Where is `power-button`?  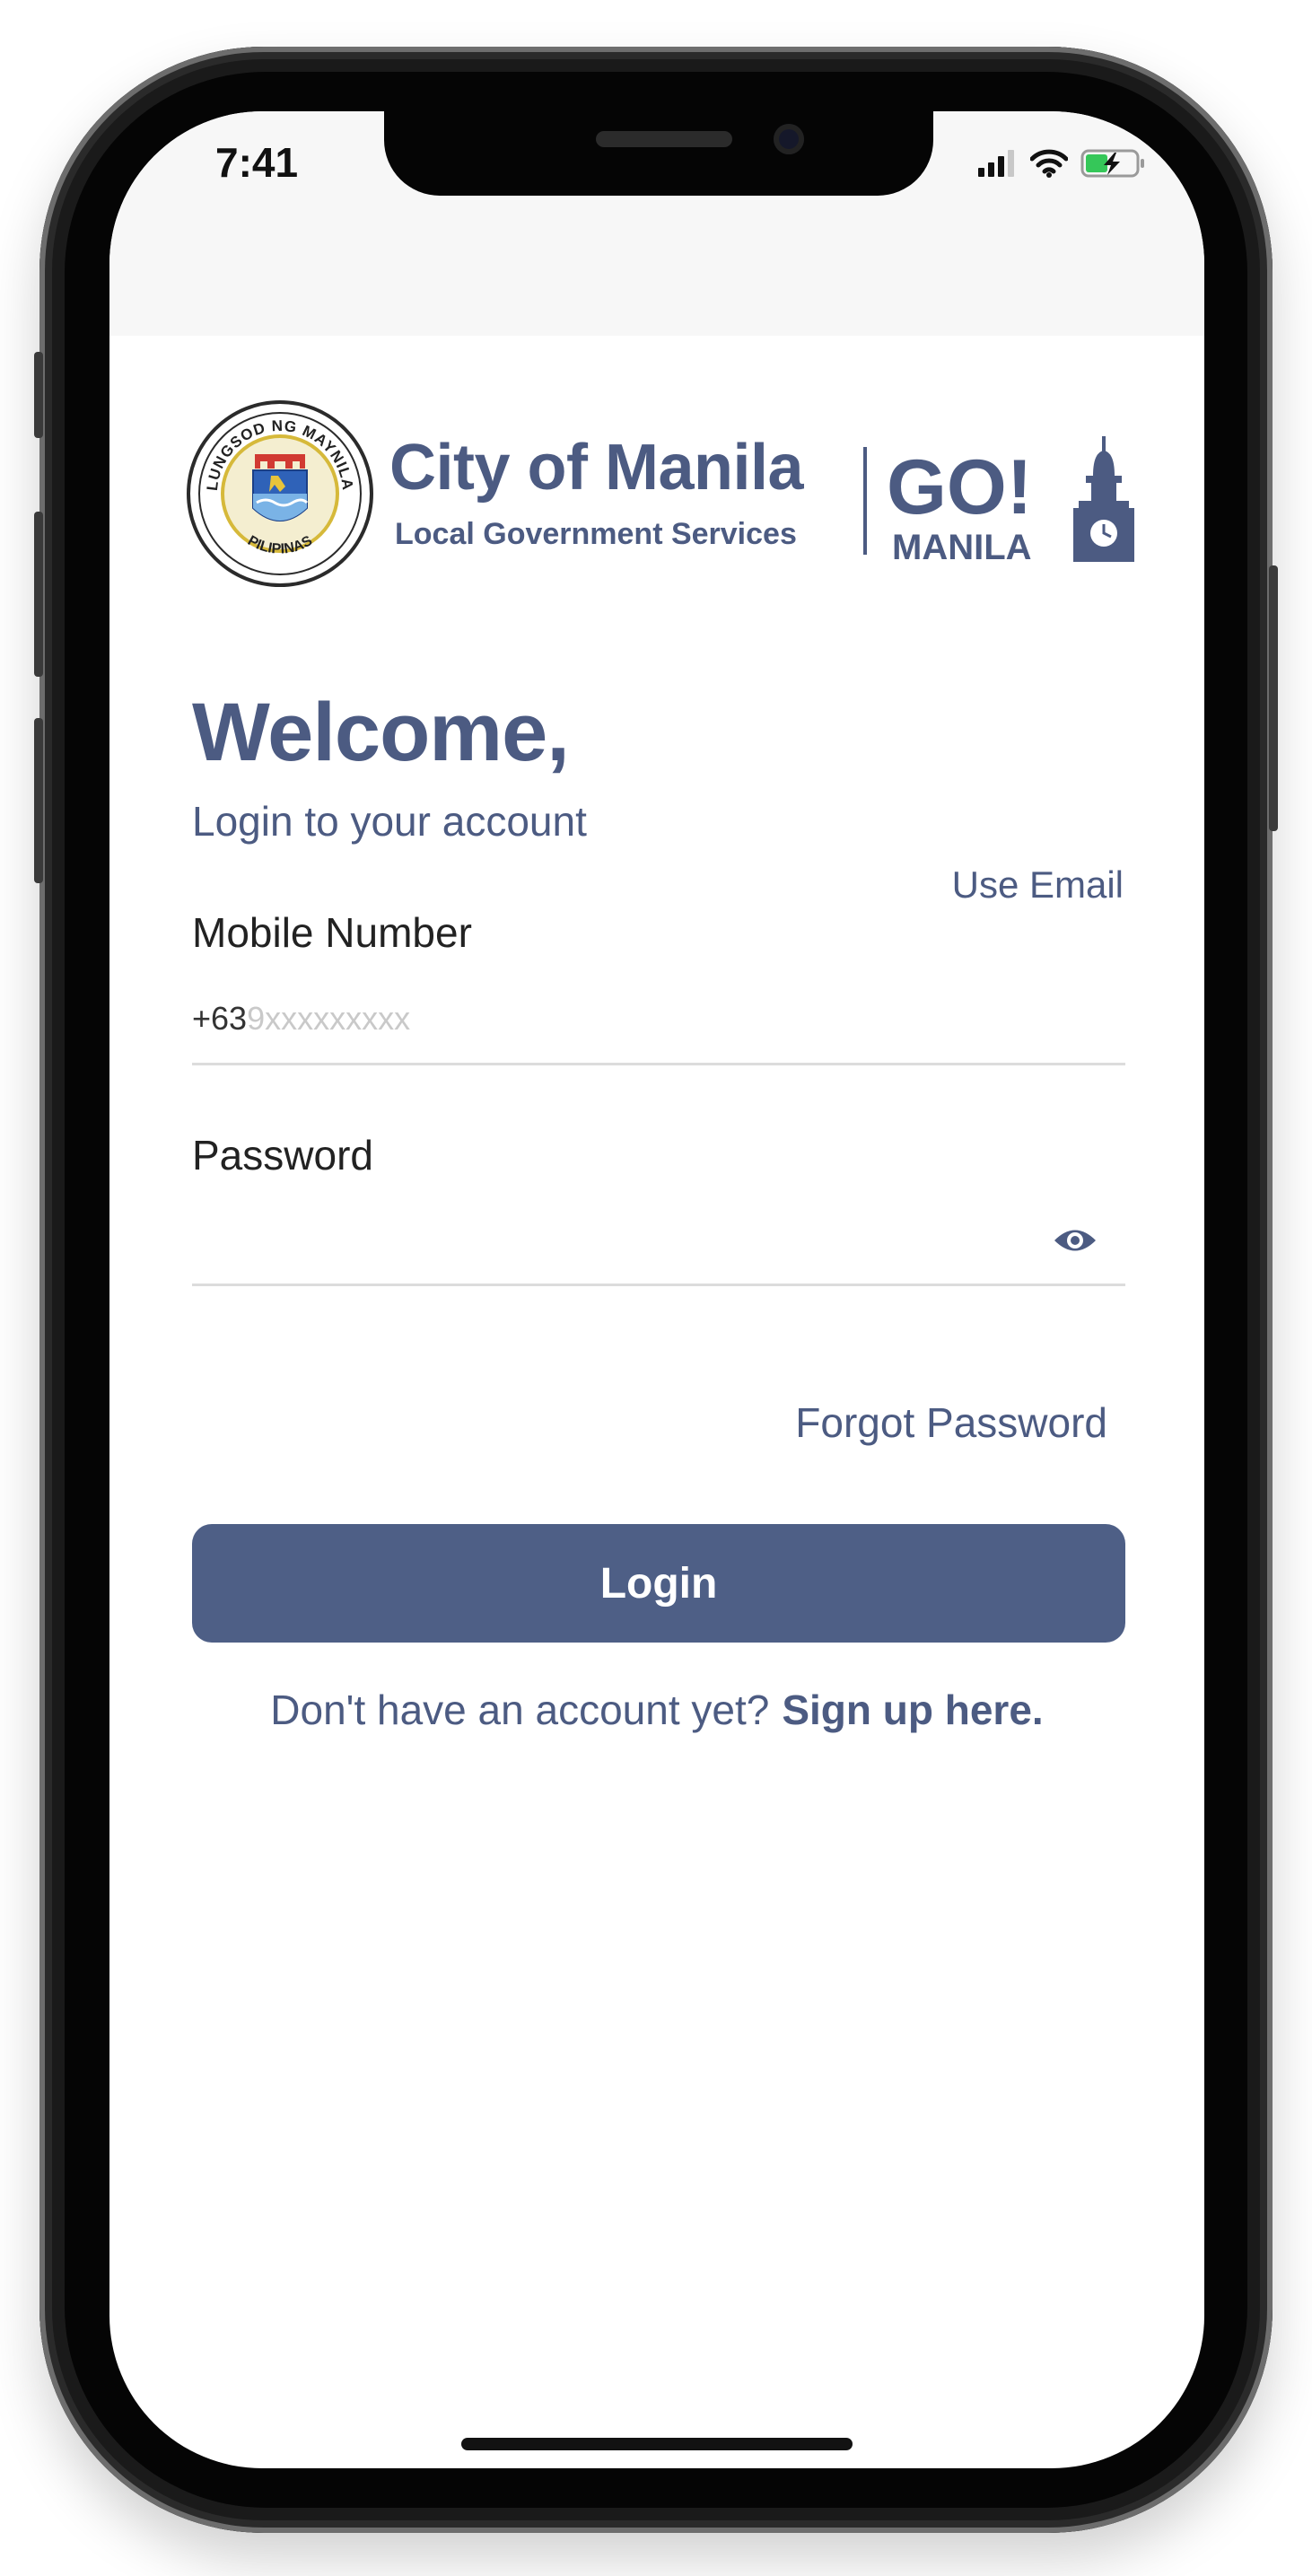
power-button is located at coordinates (1273, 698).